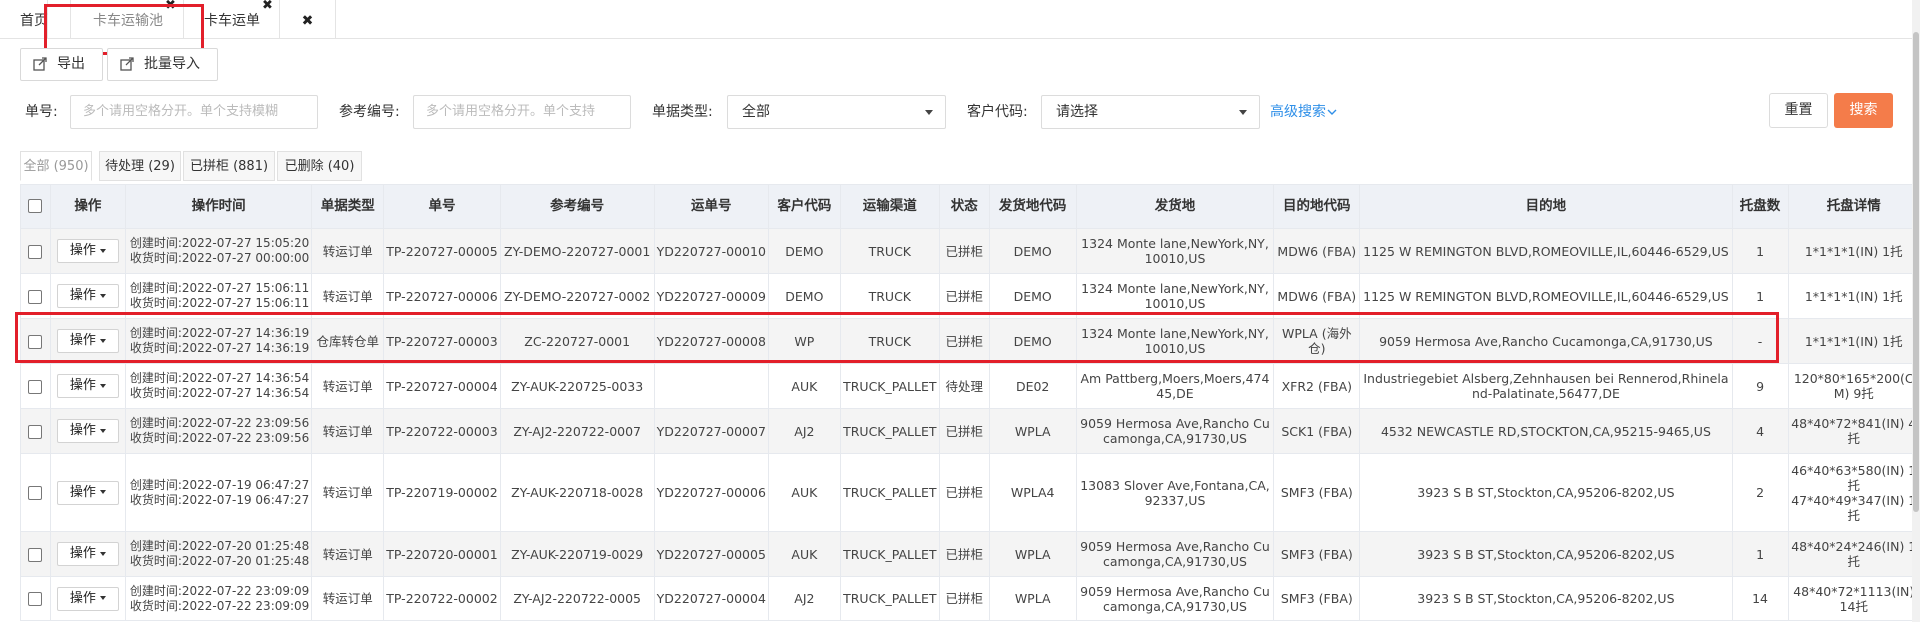  I want to click on close-all-tabs-button: ✖, so click(308, 19).